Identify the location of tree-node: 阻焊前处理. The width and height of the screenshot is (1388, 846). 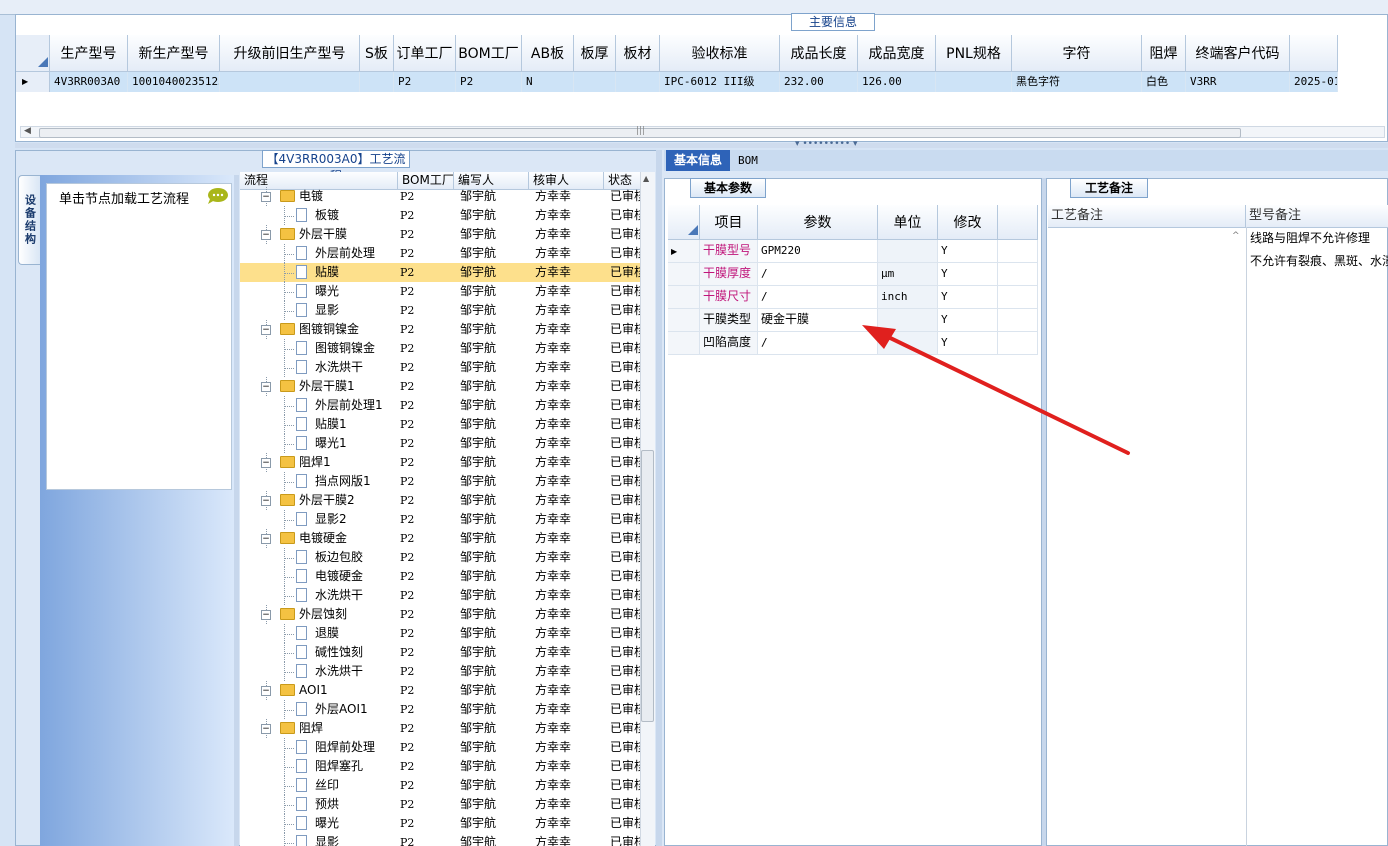
(319, 747).